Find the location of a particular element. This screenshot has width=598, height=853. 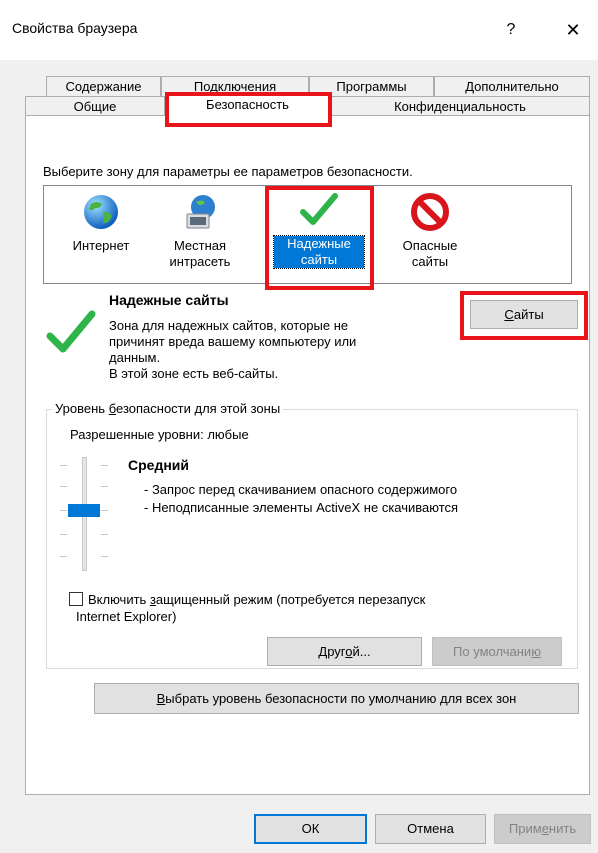

button-label: По умолчани is located at coordinates (492, 651).